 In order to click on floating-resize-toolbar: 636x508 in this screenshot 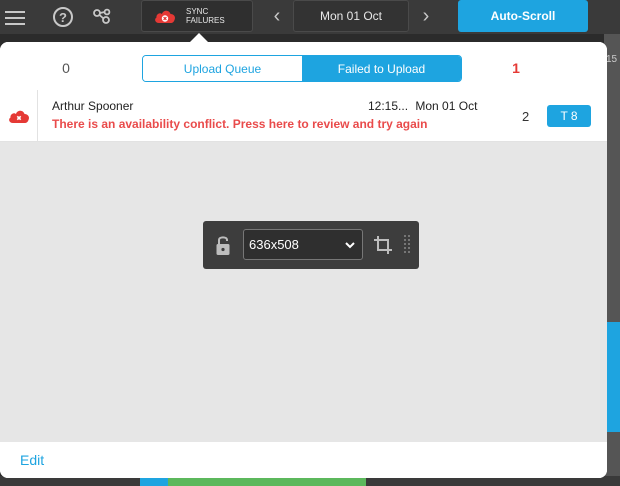, I will do `click(311, 245)`.